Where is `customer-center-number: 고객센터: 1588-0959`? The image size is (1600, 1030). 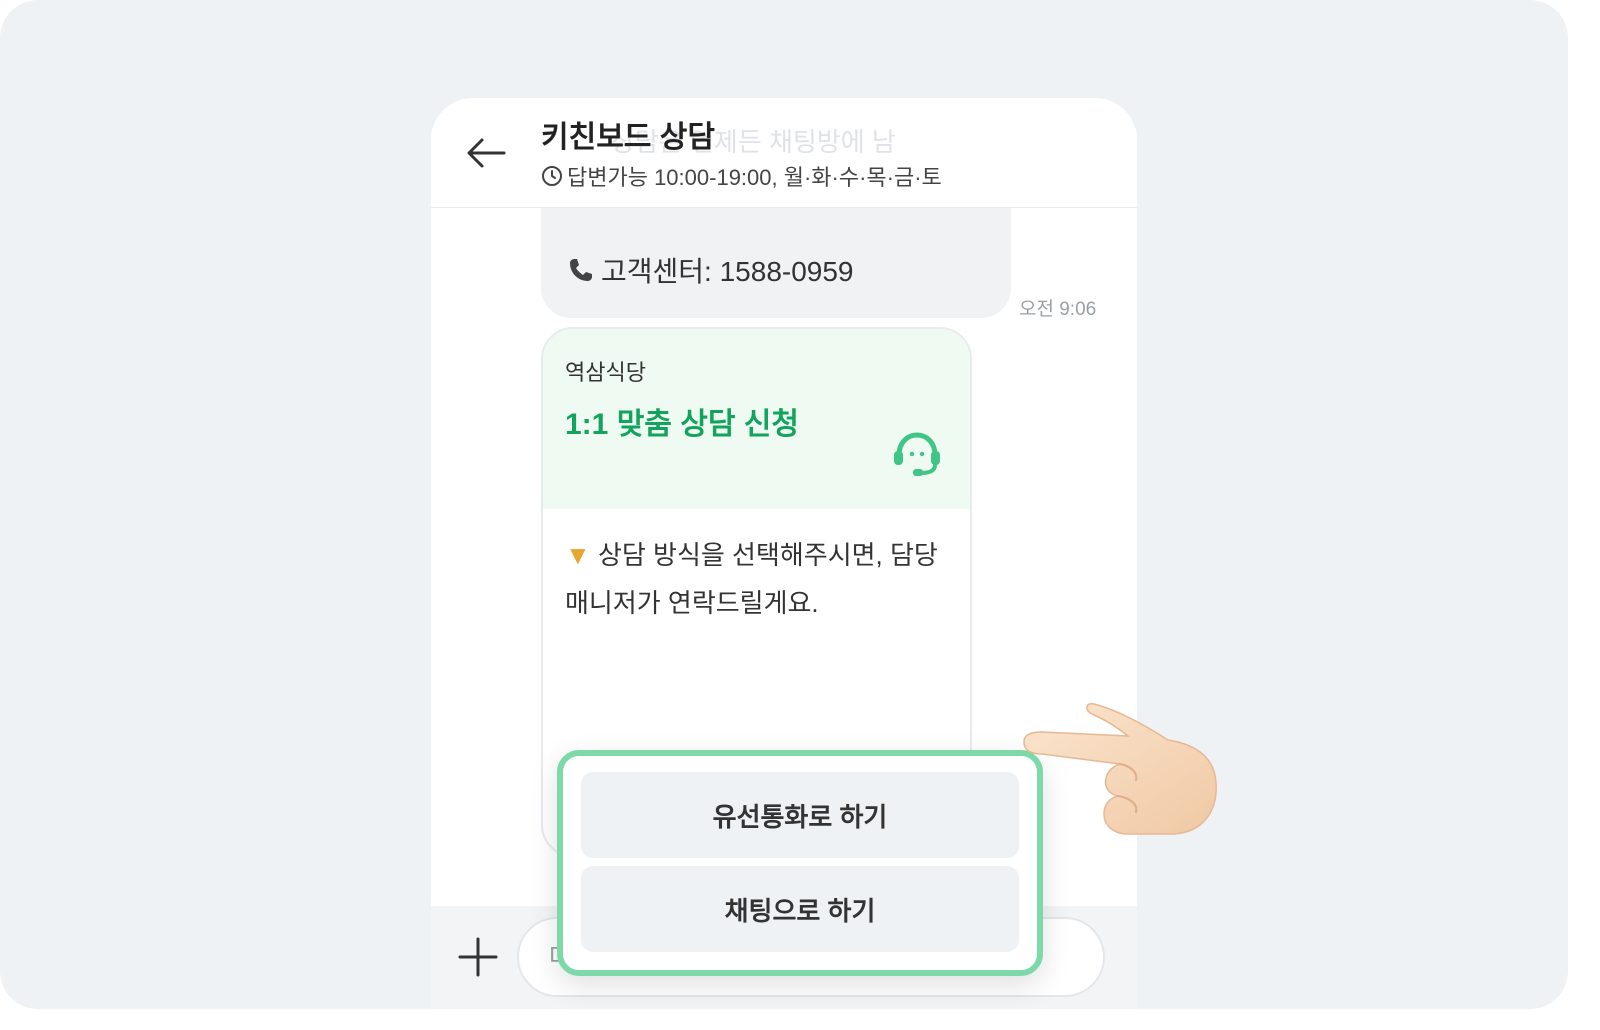
customer-center-number: 고객센터: 1588-0959 is located at coordinates (727, 271).